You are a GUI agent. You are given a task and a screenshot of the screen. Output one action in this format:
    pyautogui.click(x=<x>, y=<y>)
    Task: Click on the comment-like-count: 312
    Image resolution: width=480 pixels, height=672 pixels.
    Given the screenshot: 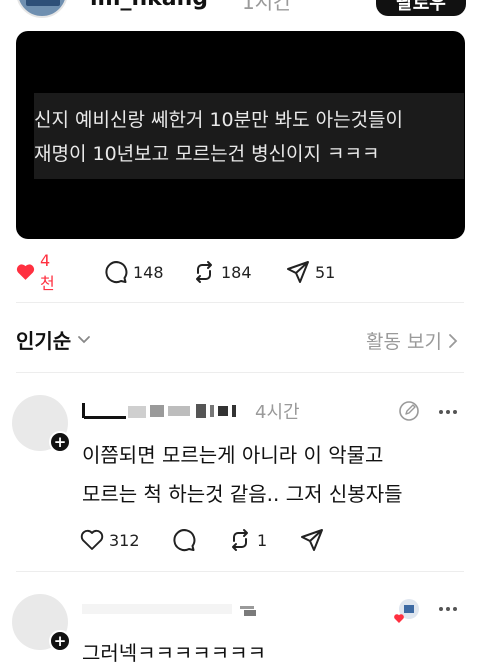 What is the action you would take?
    pyautogui.click(x=124, y=540)
    